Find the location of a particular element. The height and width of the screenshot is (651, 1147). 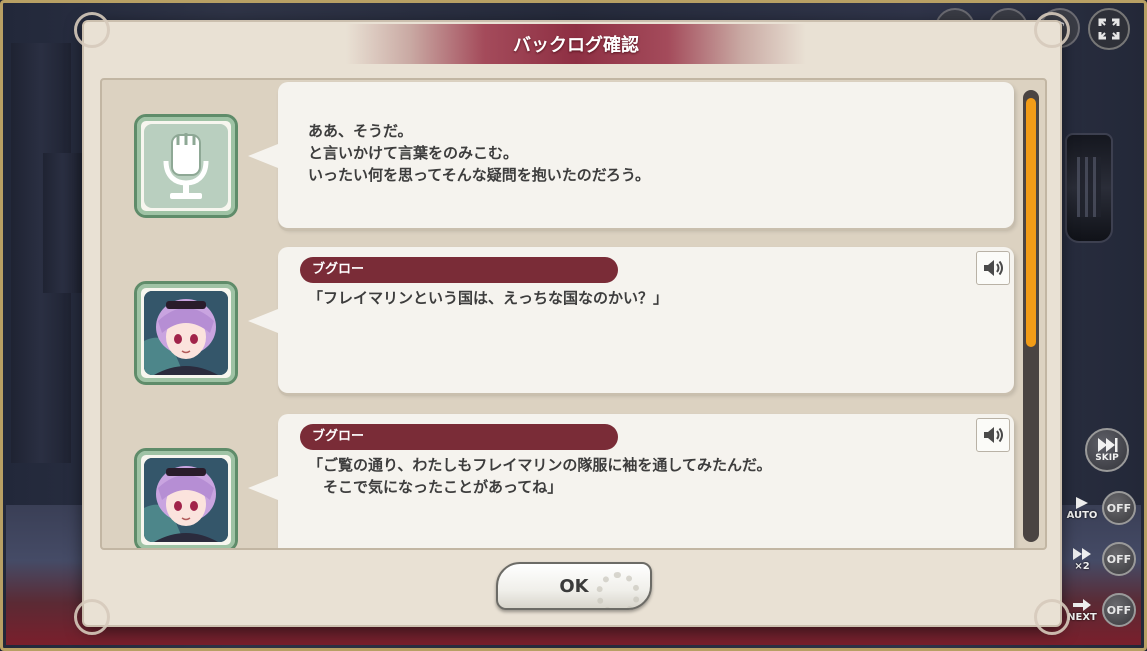

dialog-title: バックログ確認 is located at coordinates (576, 45).